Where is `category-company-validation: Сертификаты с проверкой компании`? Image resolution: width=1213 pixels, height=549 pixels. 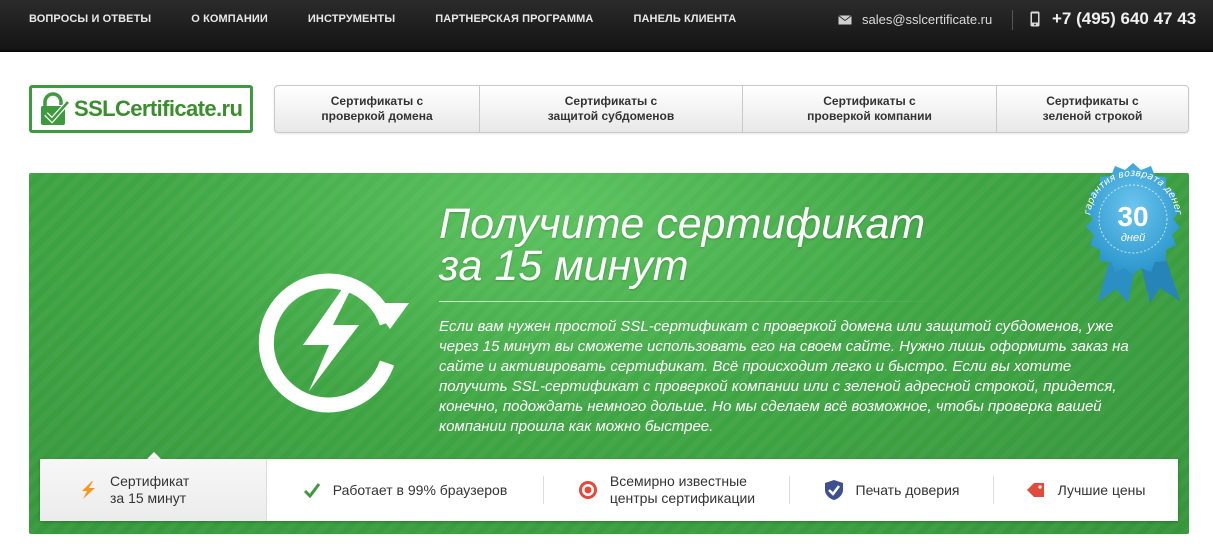
category-company-validation: Сертификаты с проверкой компании is located at coordinates (870, 109).